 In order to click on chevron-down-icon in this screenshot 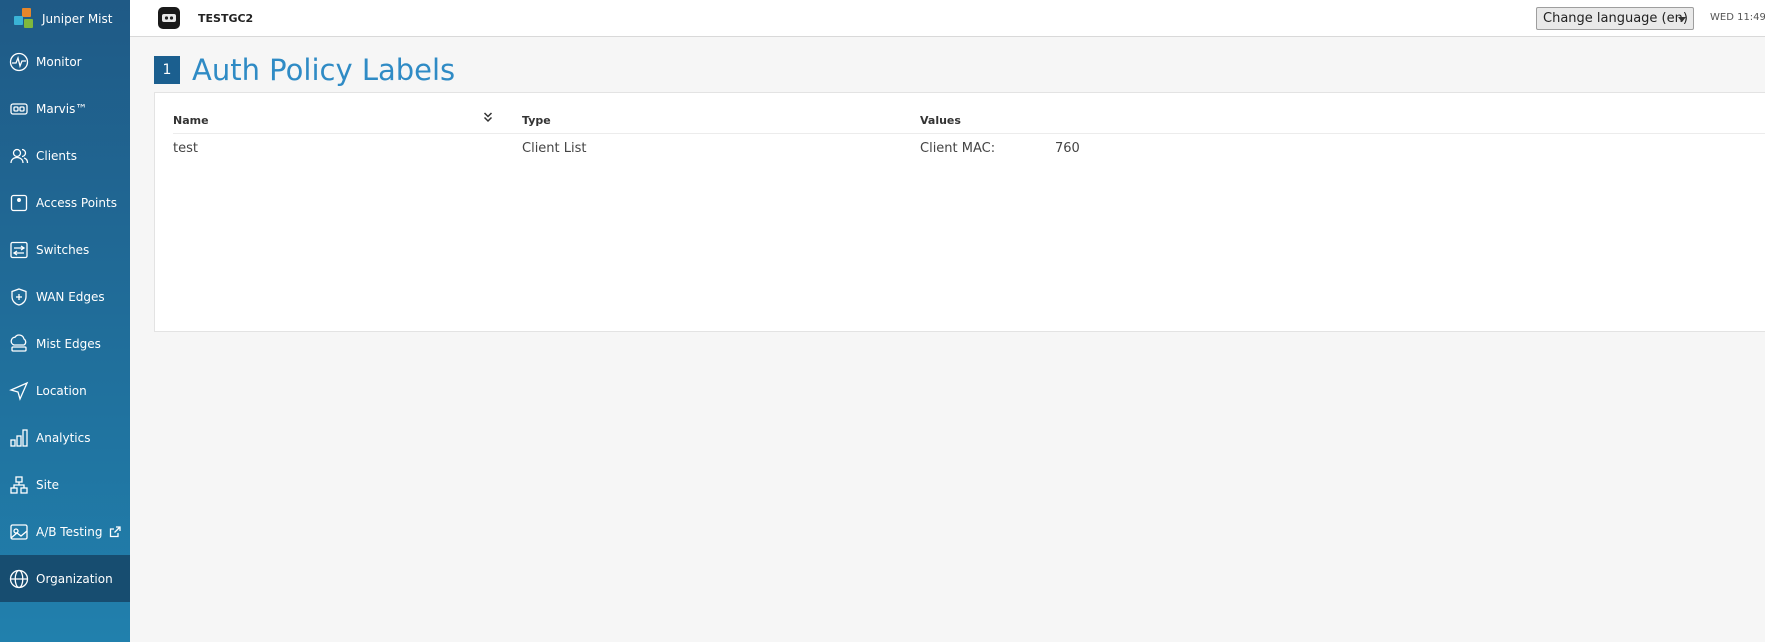, I will do `click(1682, 19)`.